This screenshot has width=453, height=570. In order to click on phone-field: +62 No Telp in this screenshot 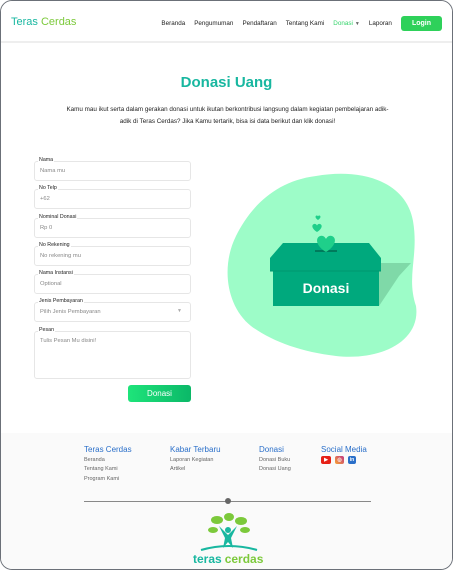, I will do `click(112, 197)`.